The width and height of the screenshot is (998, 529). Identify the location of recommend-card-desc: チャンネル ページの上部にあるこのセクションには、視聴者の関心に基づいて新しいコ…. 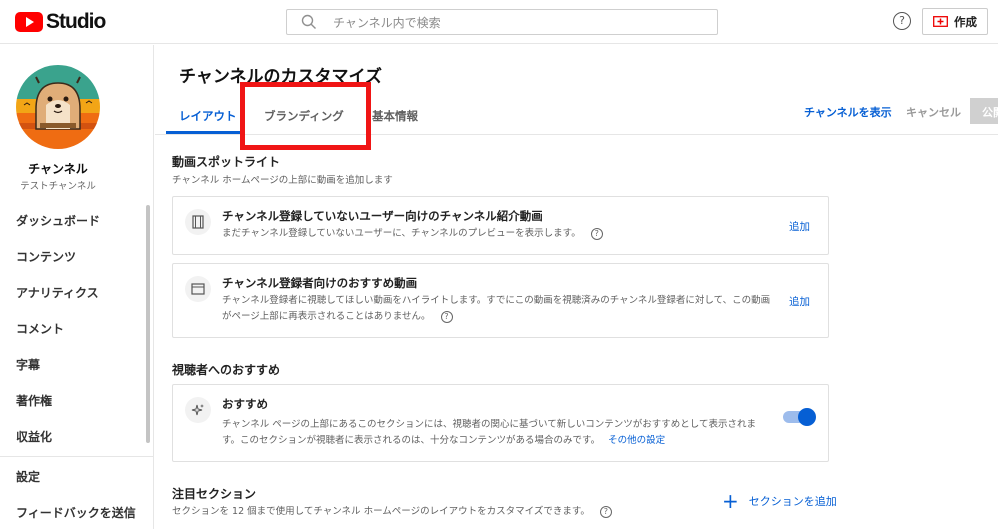
(489, 433).